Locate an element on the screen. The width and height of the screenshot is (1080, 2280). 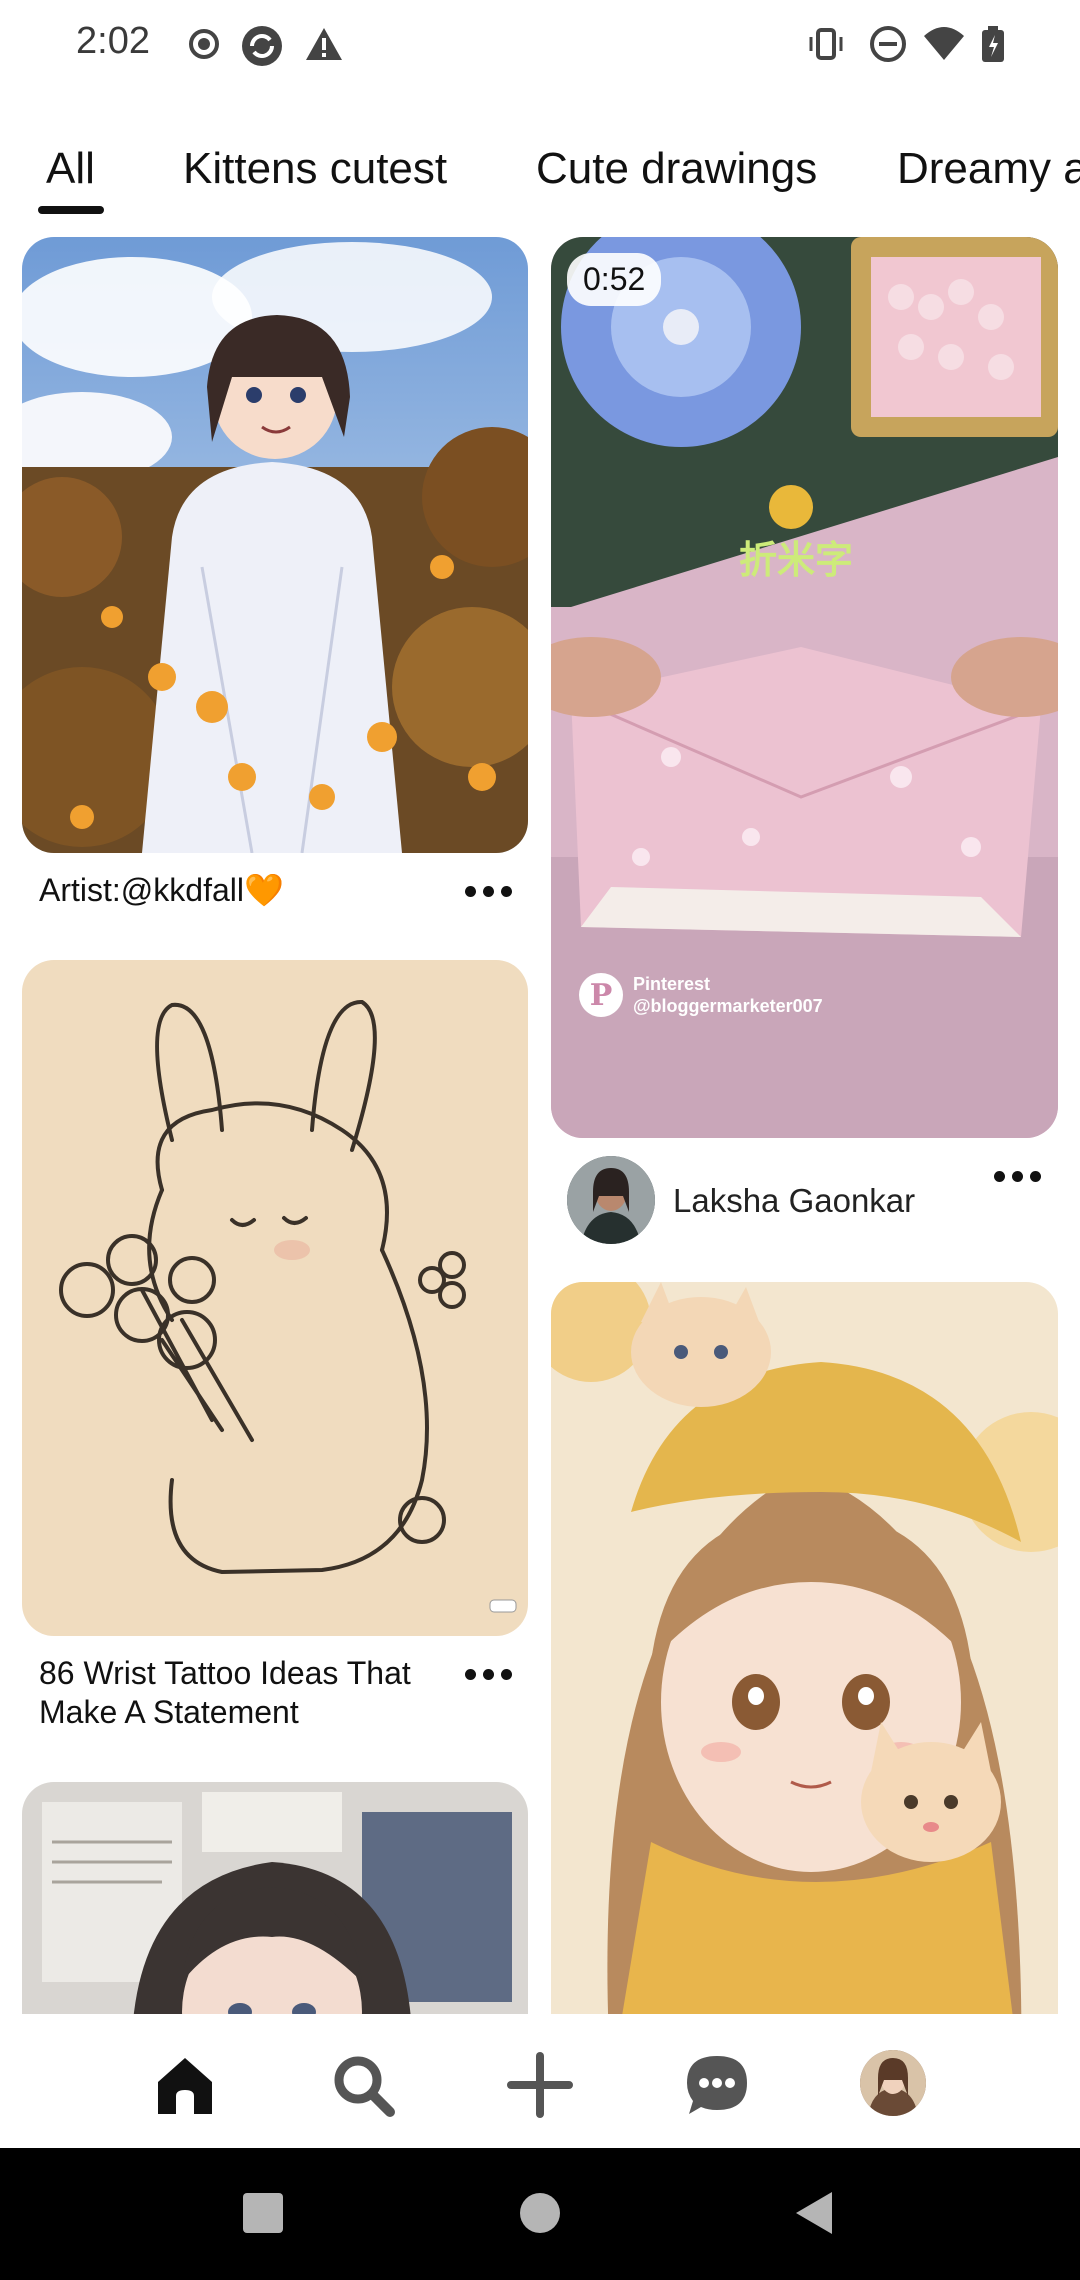
tab-all: All is located at coordinates (70, 169).